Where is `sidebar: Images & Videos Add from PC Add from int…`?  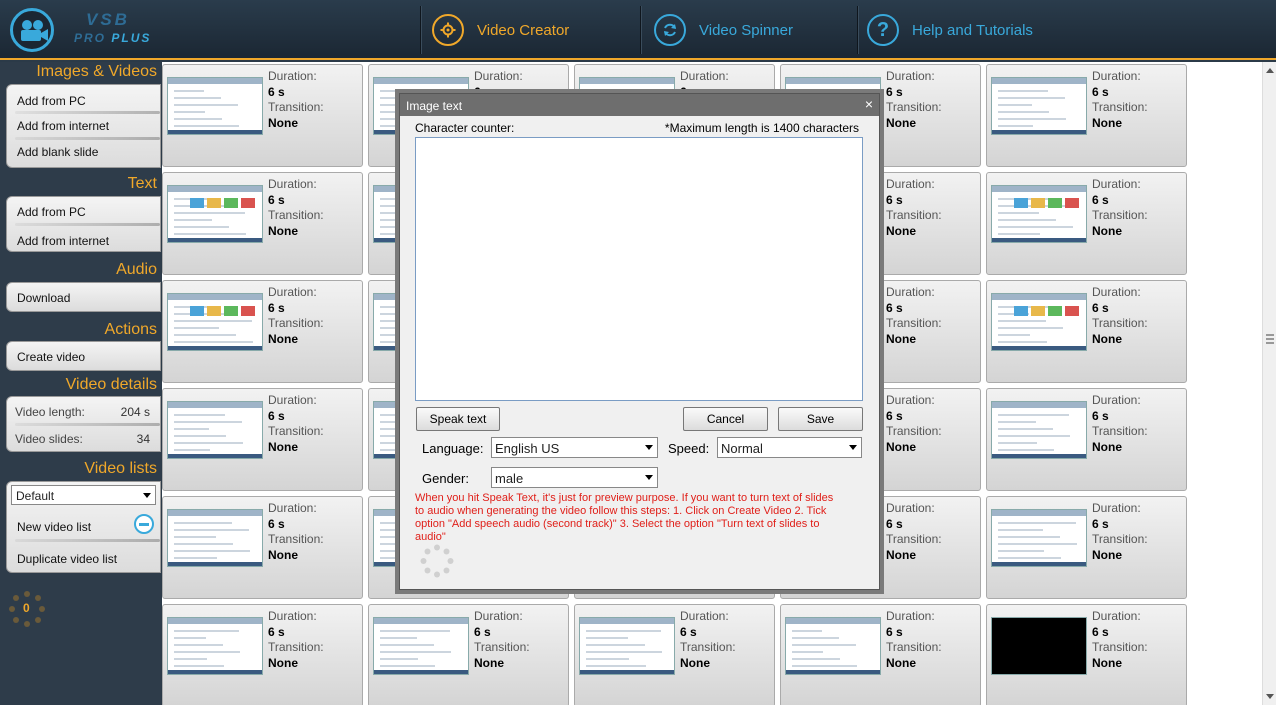
sidebar: Images & Videos Add from PC Add from int… is located at coordinates (80, 383).